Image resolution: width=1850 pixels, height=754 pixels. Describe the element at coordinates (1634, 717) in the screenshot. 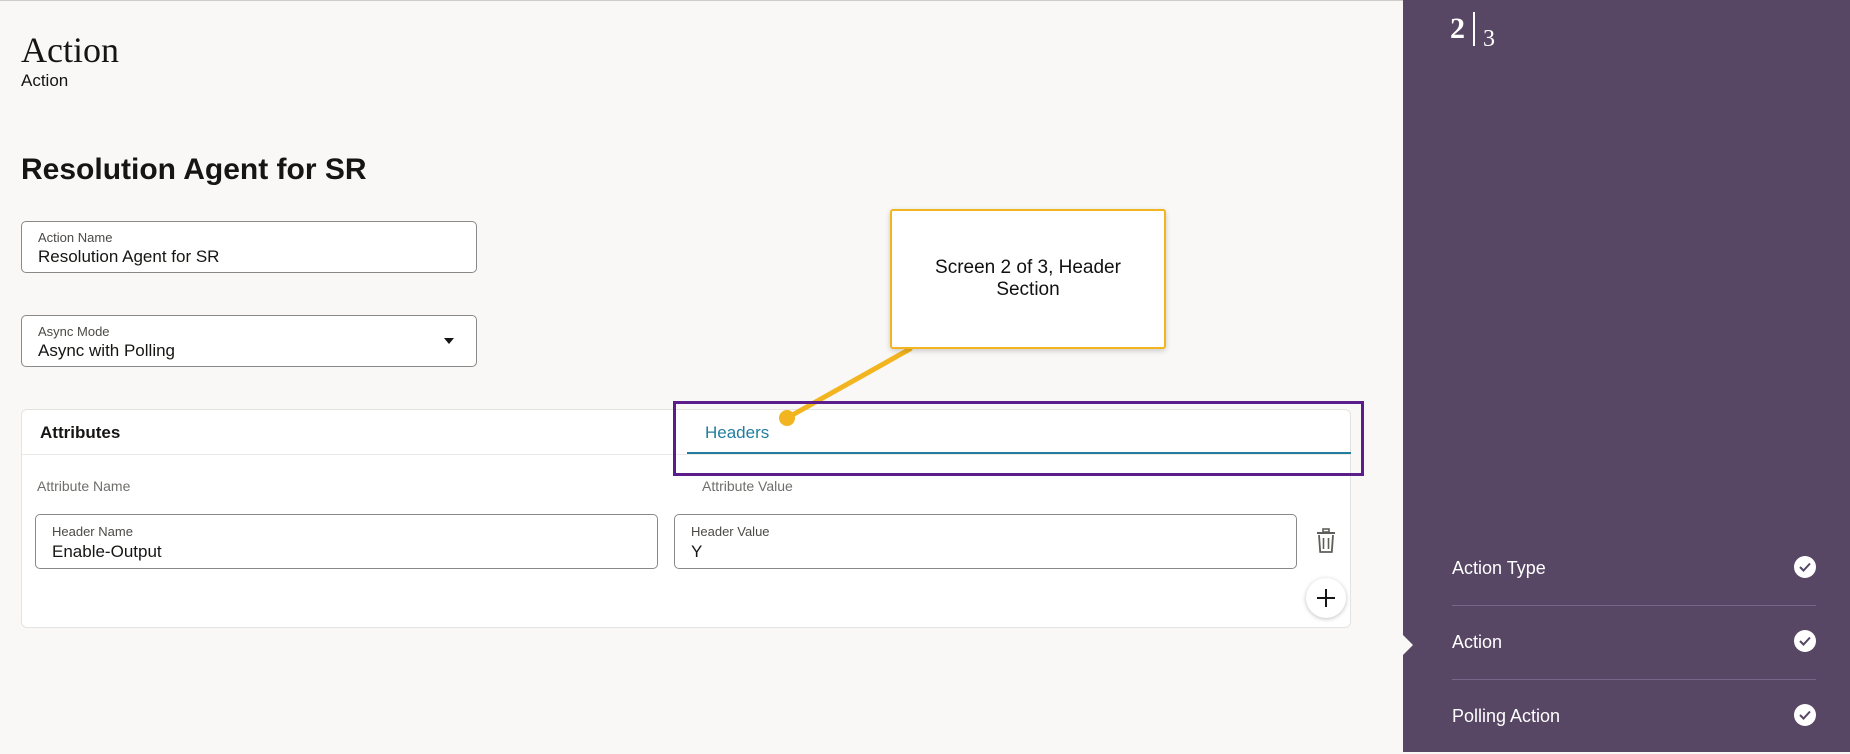

I see `step-item-polling-action: Polling Action` at that location.